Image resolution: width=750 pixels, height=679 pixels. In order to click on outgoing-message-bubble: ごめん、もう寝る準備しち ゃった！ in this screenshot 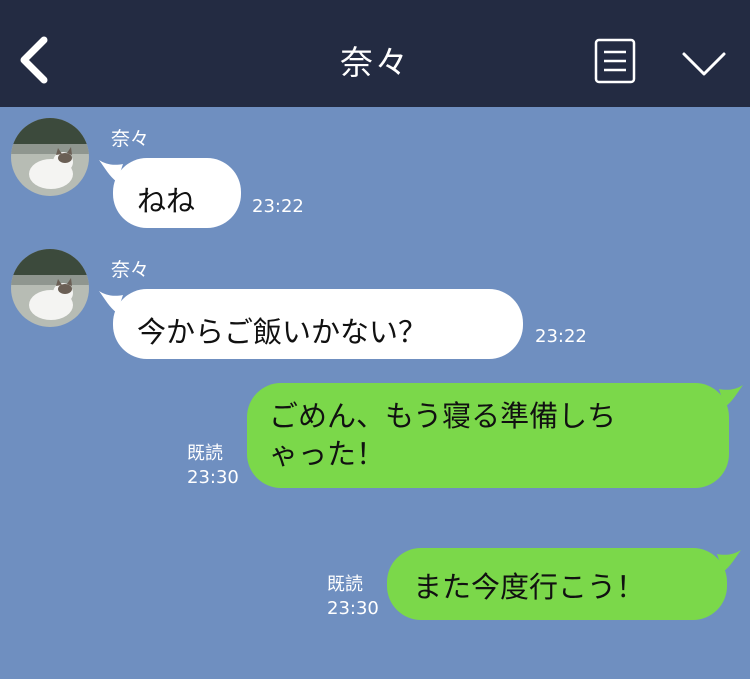, I will do `click(495, 435)`.